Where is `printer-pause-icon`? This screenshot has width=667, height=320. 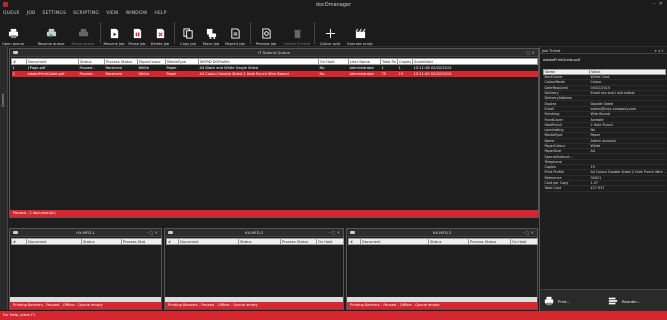
printer-pause-icon is located at coordinates (83, 32).